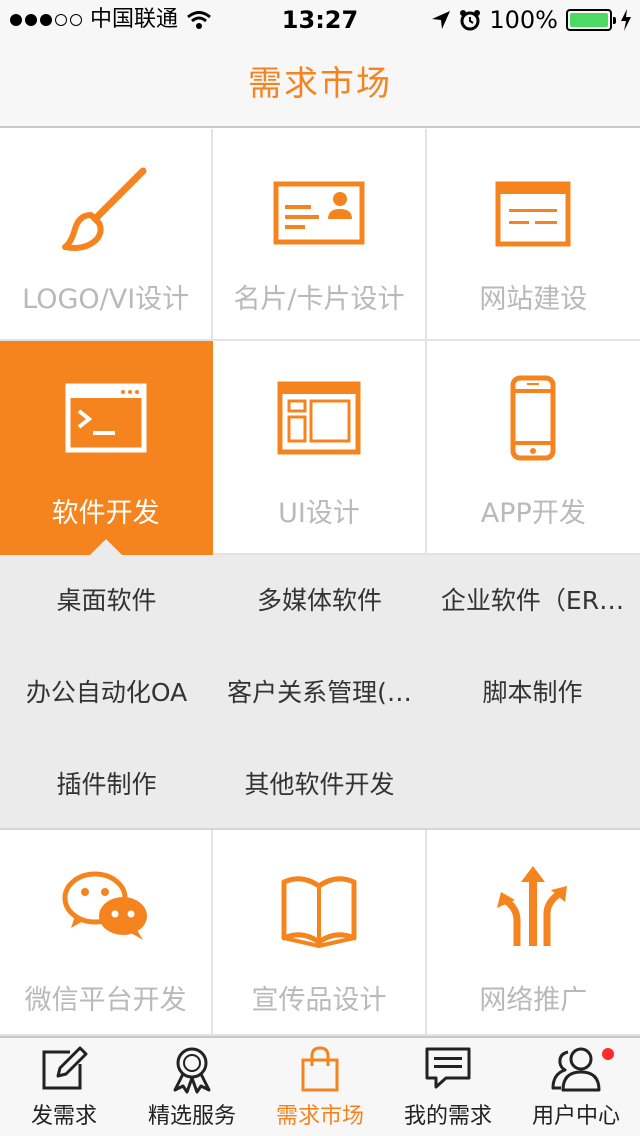 The height and width of the screenshot is (1136, 640). Describe the element at coordinates (319, 1000) in the screenshot. I see `category-label: 宣传品设计` at that location.